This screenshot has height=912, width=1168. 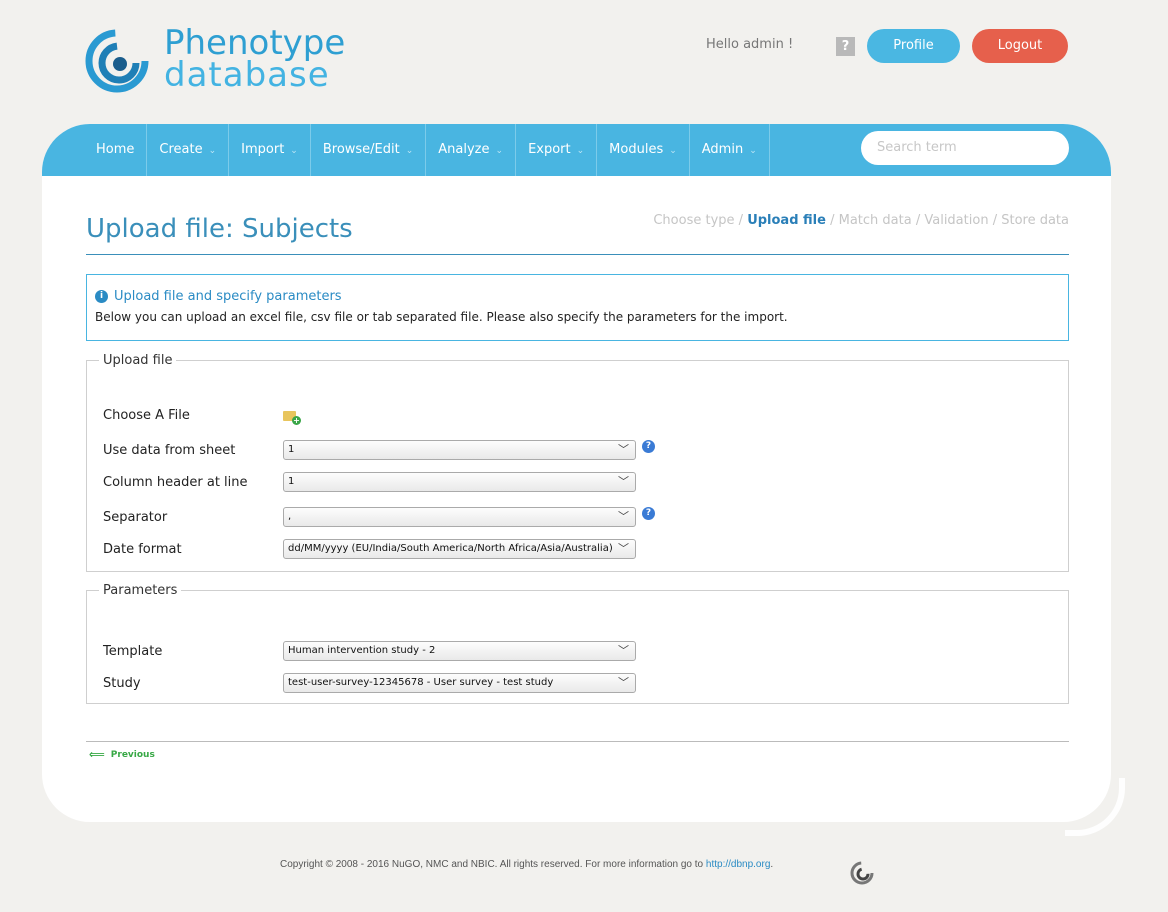 I want to click on sheet-row: Use data from sheet 1 ﹀ ?, so click(x=379, y=449).